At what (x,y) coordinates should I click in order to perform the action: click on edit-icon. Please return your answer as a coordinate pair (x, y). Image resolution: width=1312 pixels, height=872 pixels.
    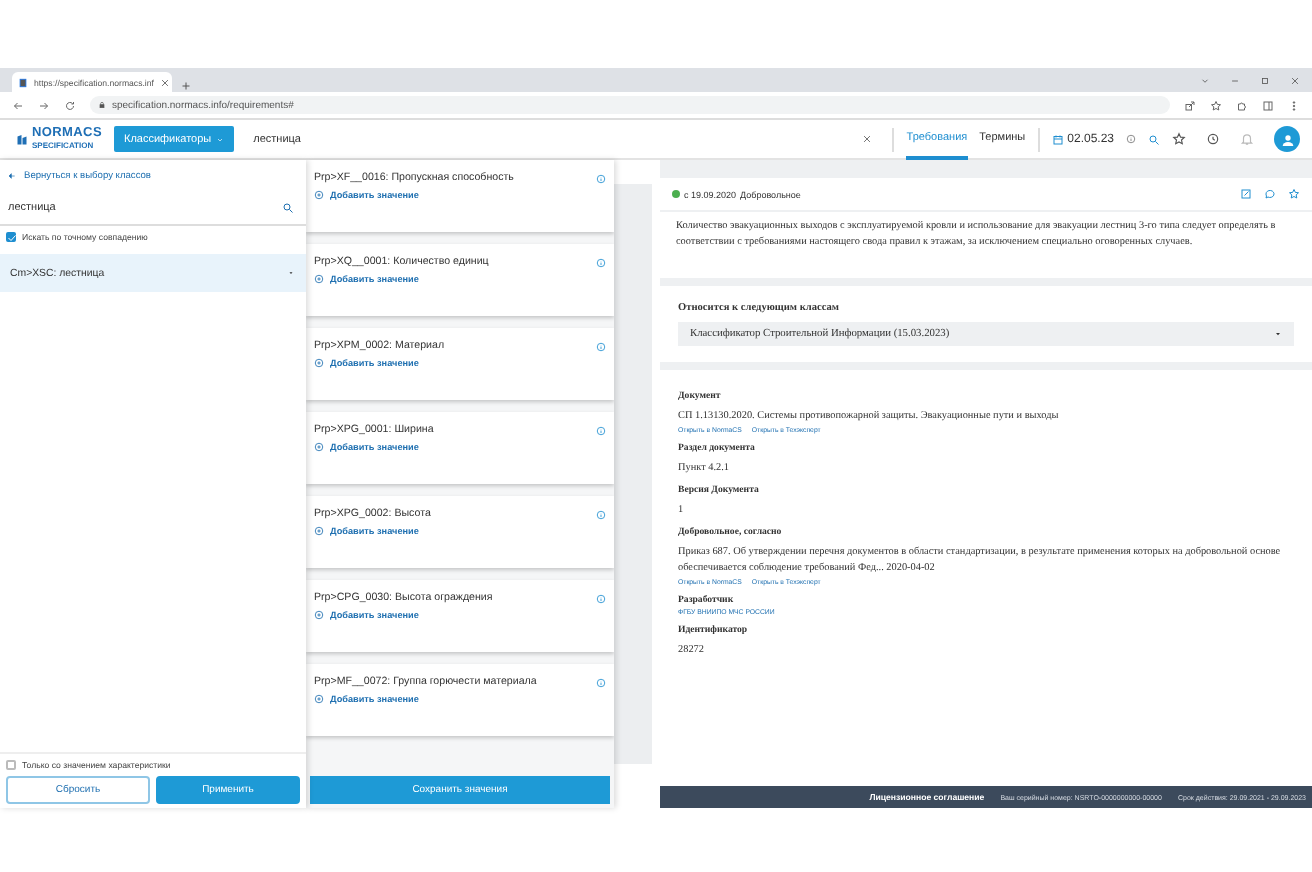
    Looking at the image, I should click on (1246, 194).